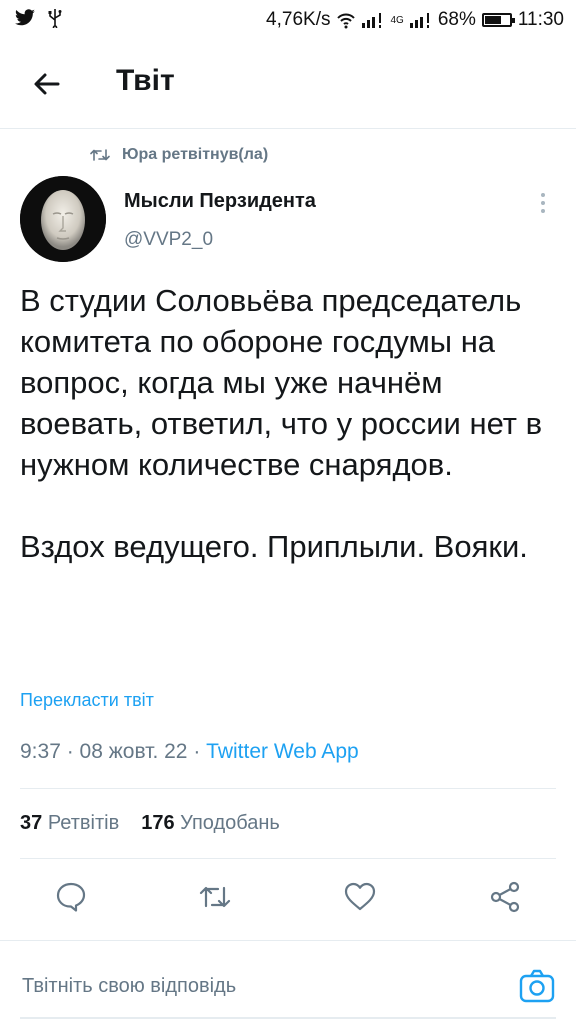  What do you see at coordinates (288, 900) in the screenshot?
I see `tweet-actions` at bounding box center [288, 900].